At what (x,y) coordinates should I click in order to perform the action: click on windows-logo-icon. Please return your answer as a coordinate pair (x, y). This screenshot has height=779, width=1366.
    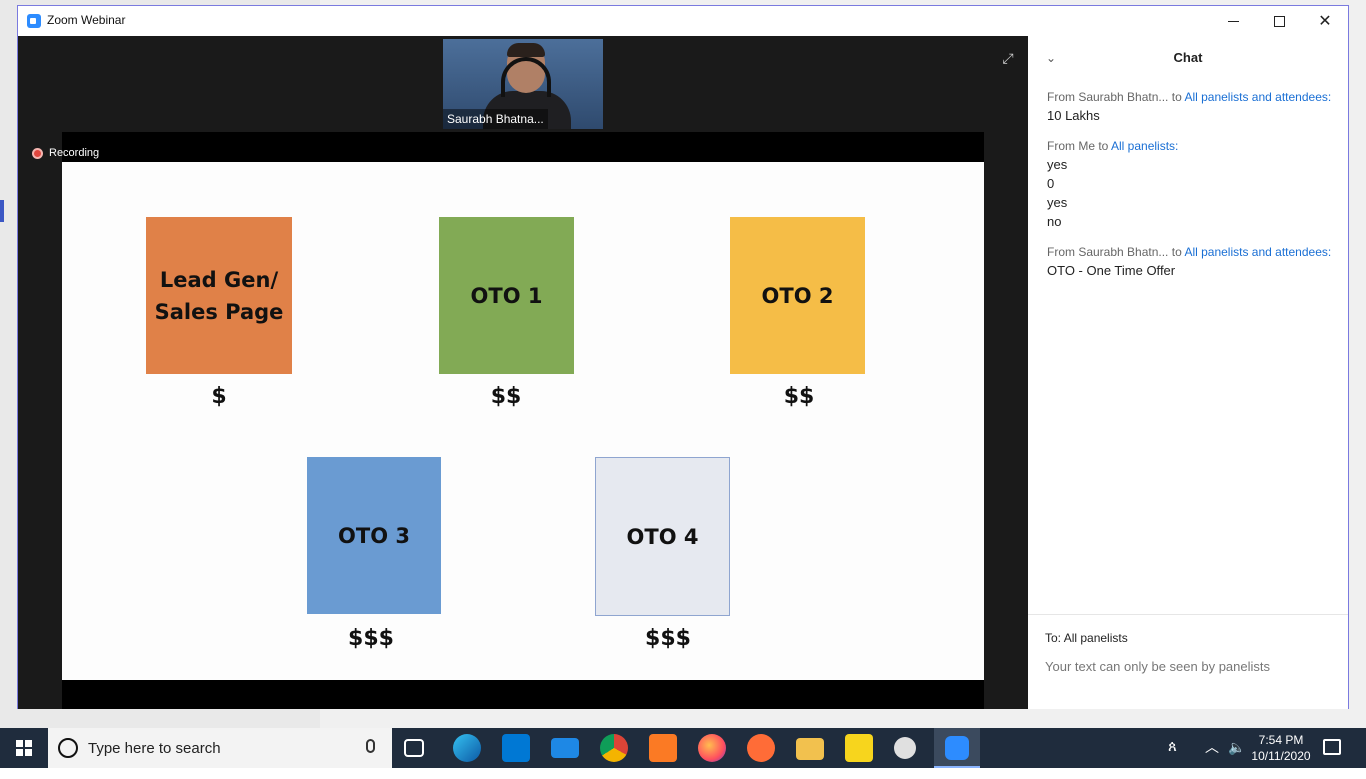
    Looking at the image, I should click on (24, 748).